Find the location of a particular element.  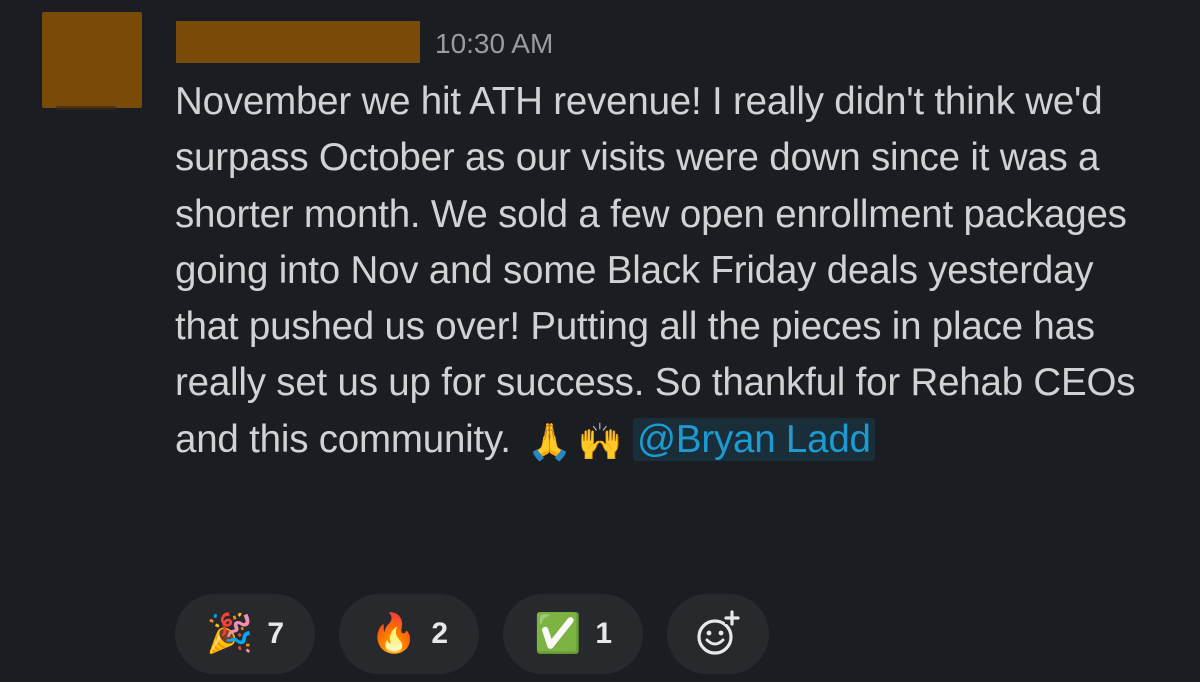

party-popper-icon: 🎉 is located at coordinates (229, 634).